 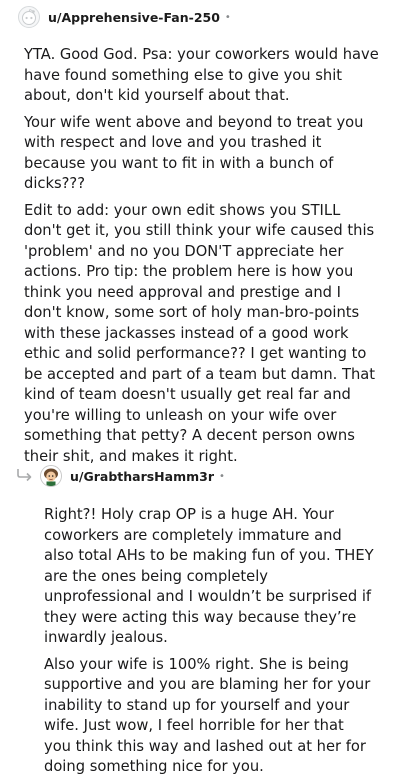 What do you see at coordinates (142, 476) in the screenshot?
I see `reply-username: u/GrabtharsHamm3r` at bounding box center [142, 476].